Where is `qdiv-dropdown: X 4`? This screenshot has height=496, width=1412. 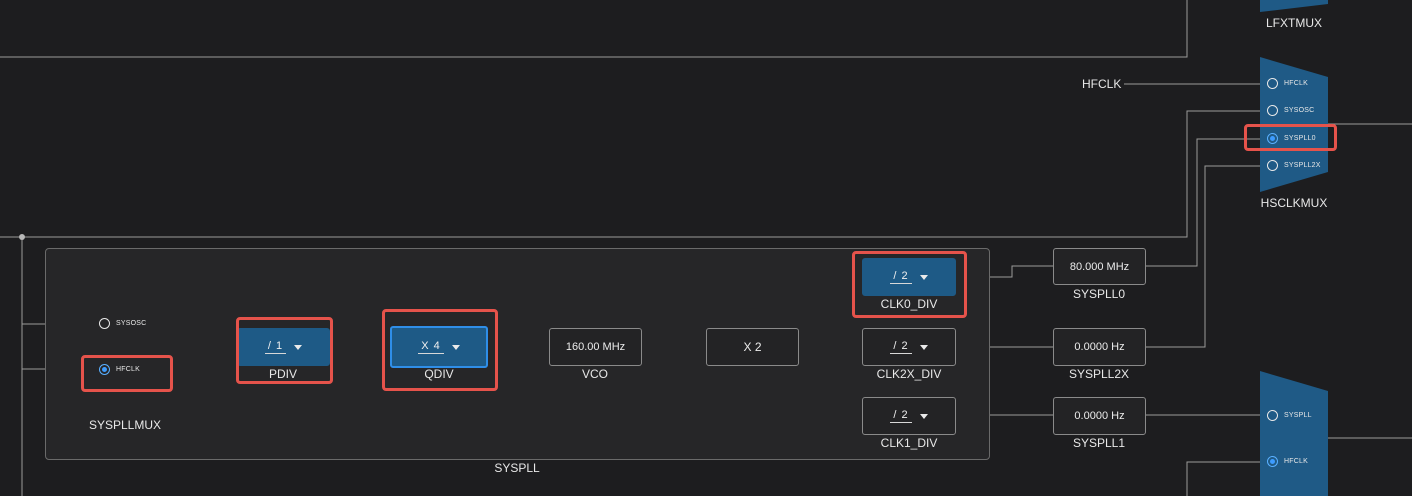
qdiv-dropdown: X 4 is located at coordinates (439, 347).